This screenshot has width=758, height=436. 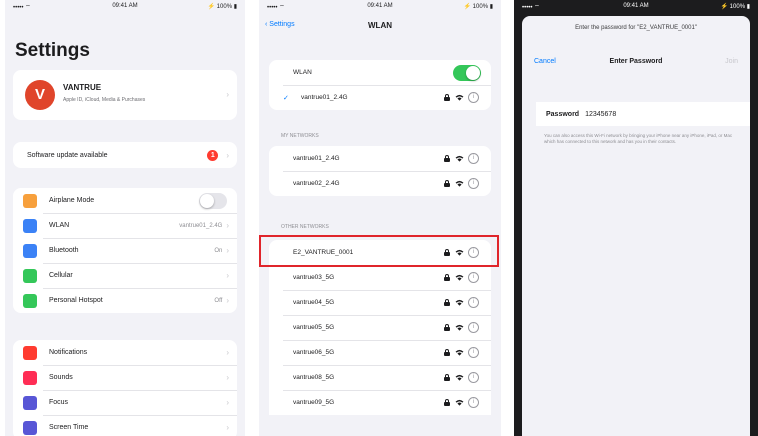 What do you see at coordinates (316, 183) in the screenshot?
I see `network-name: vantrue02_2.4G` at bounding box center [316, 183].